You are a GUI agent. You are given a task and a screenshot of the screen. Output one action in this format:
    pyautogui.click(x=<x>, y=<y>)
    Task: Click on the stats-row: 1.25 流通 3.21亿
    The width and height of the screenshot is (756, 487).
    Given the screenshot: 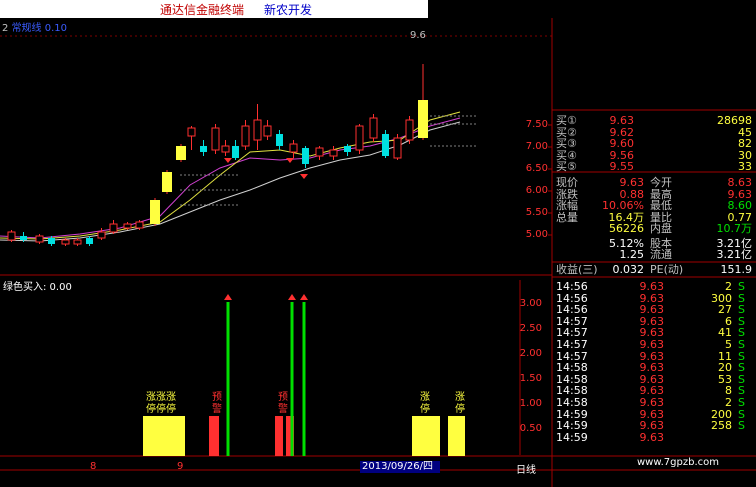 What is the action you would take?
    pyautogui.click(x=652, y=254)
    